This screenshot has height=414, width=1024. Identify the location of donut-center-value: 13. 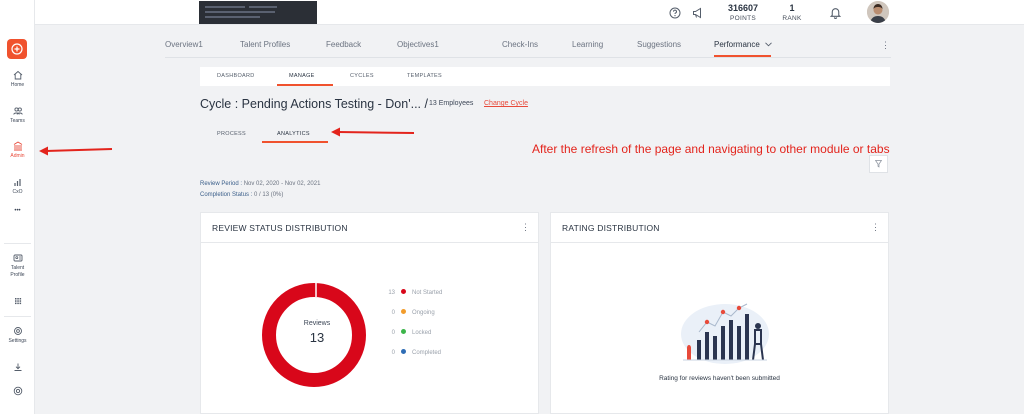
(317, 337).